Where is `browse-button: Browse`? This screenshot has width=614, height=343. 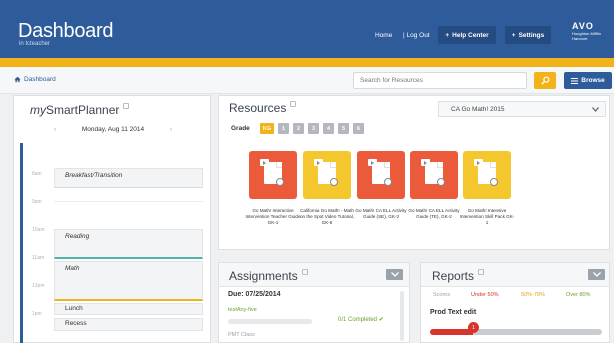
browse-button: Browse is located at coordinates (588, 80).